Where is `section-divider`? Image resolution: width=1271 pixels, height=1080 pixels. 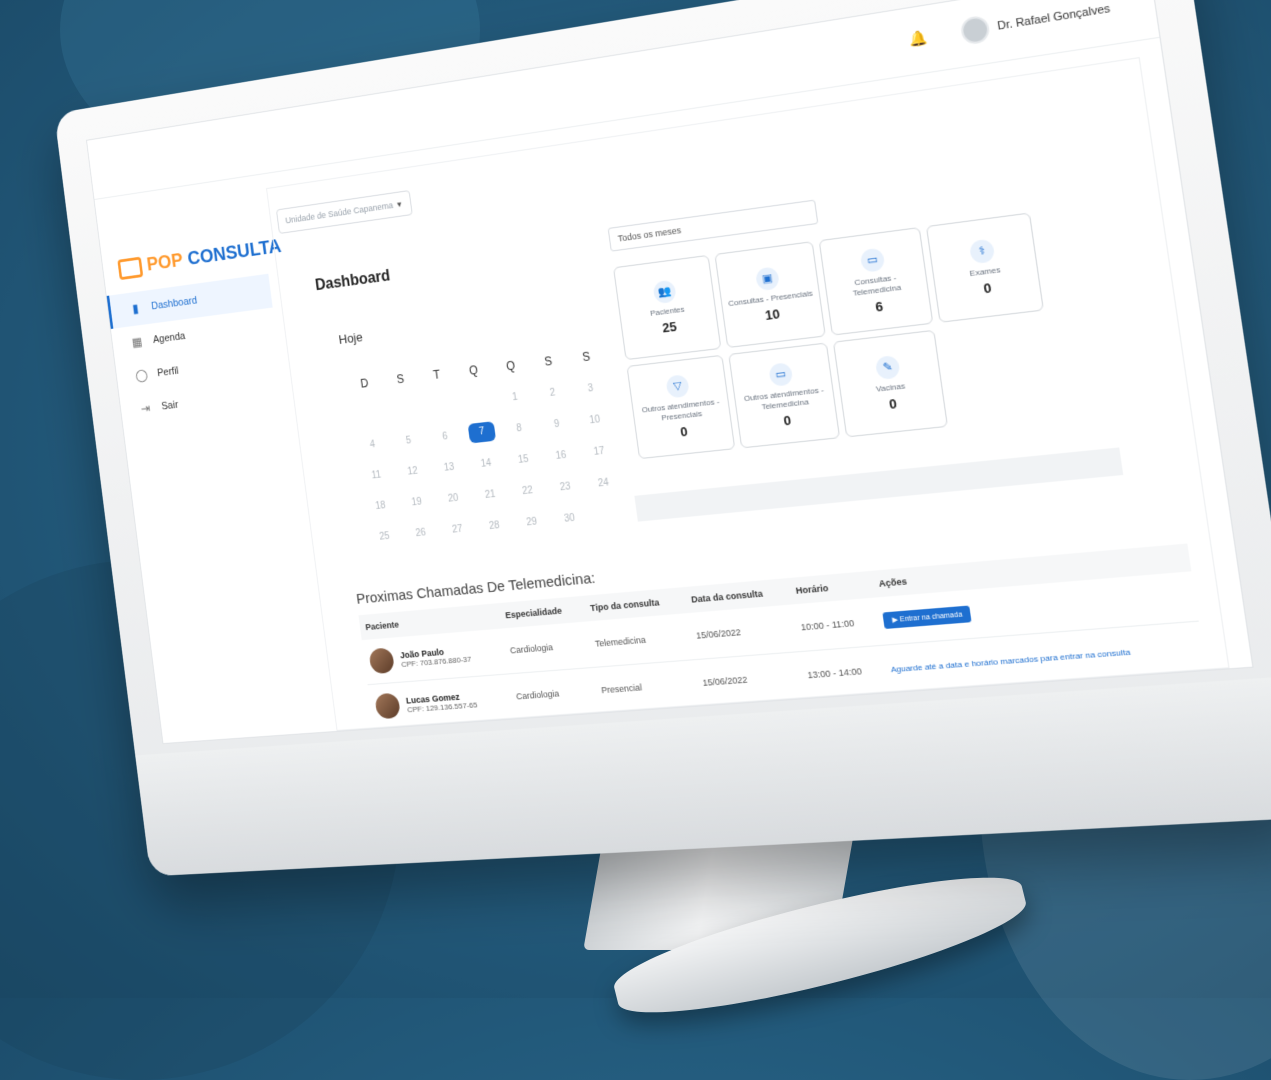
section-divider is located at coordinates (879, 484).